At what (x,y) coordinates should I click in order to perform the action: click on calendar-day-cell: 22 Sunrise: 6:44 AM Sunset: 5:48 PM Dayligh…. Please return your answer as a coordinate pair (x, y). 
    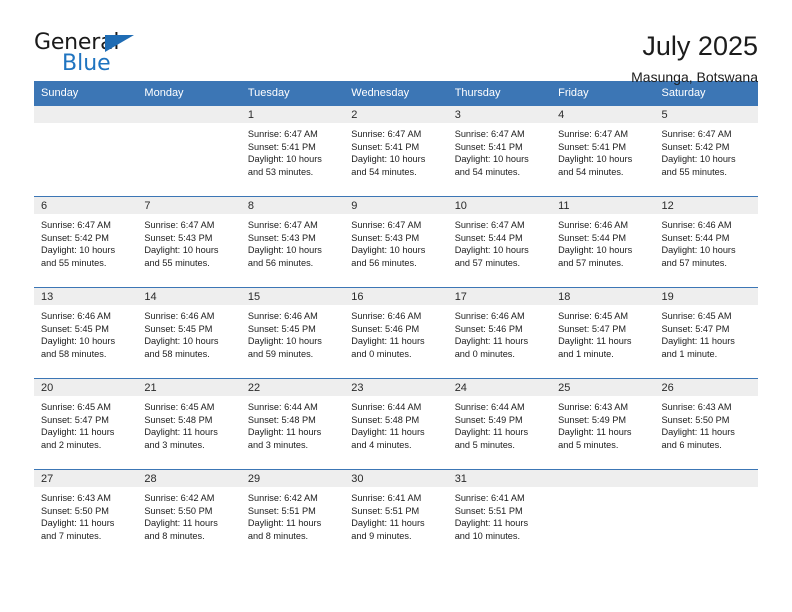
    Looking at the image, I should click on (292, 424).